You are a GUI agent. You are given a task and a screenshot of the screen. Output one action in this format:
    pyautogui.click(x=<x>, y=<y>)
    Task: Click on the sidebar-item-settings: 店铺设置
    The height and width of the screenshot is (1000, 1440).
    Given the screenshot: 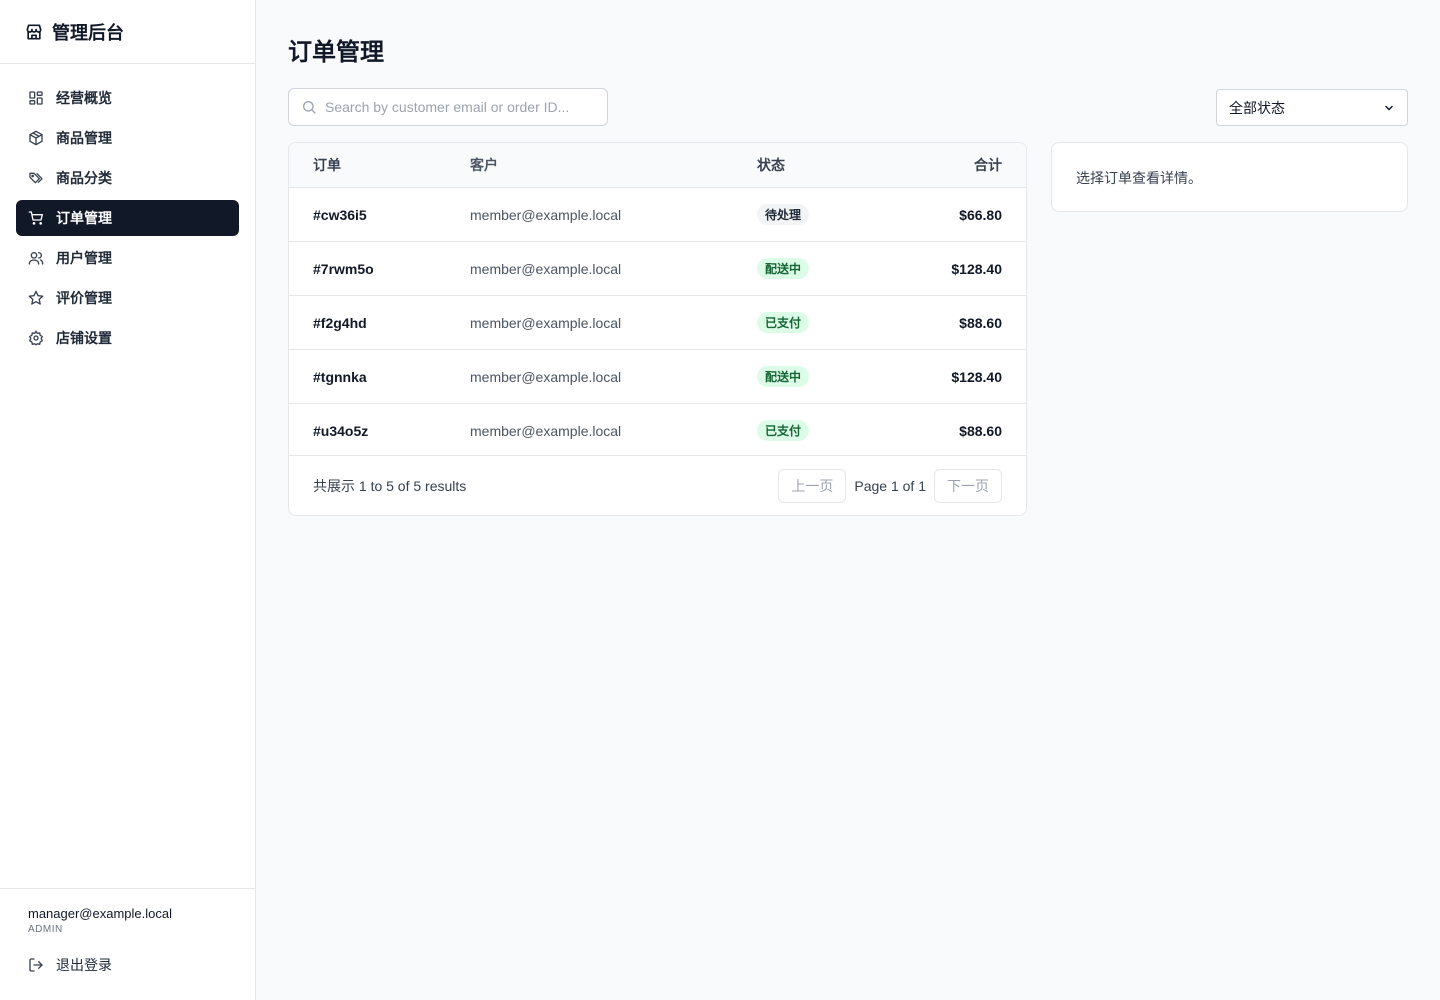 What is the action you would take?
    pyautogui.click(x=127, y=338)
    